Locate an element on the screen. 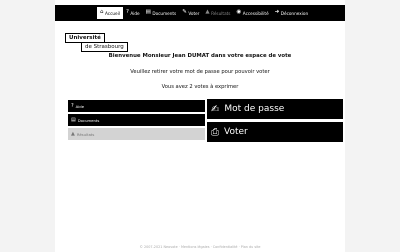  nav-item-logout: ➜ Déconnexion is located at coordinates (291, 13).